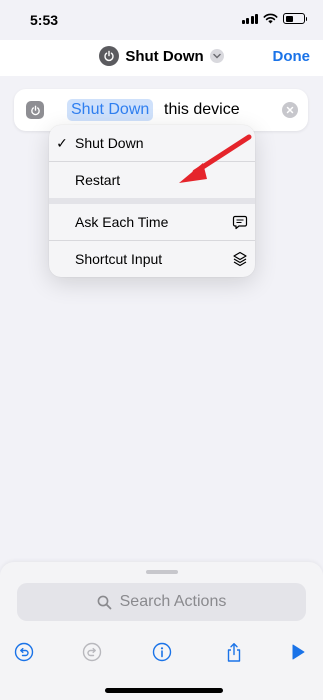 The width and height of the screenshot is (323, 700). I want to click on search-placeholder: Search Actions, so click(173, 601).